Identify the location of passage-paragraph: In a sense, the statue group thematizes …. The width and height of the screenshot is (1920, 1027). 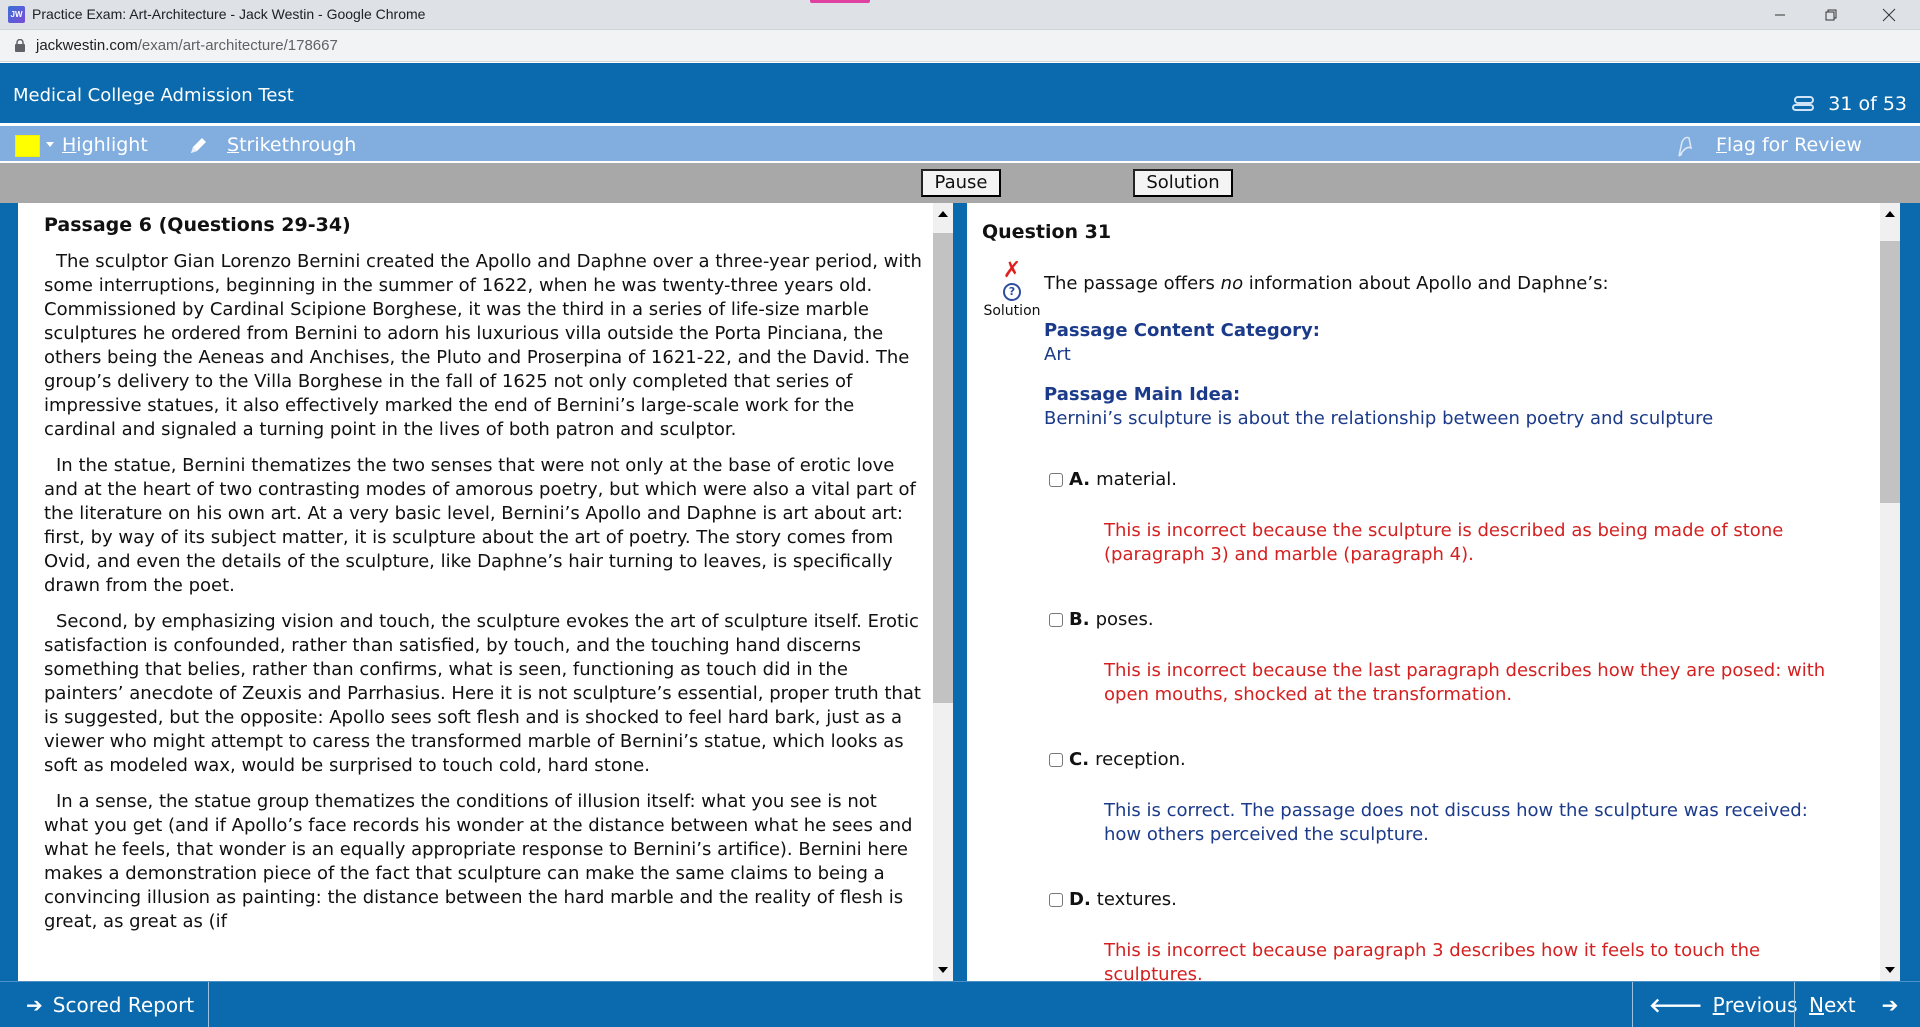
(478, 861).